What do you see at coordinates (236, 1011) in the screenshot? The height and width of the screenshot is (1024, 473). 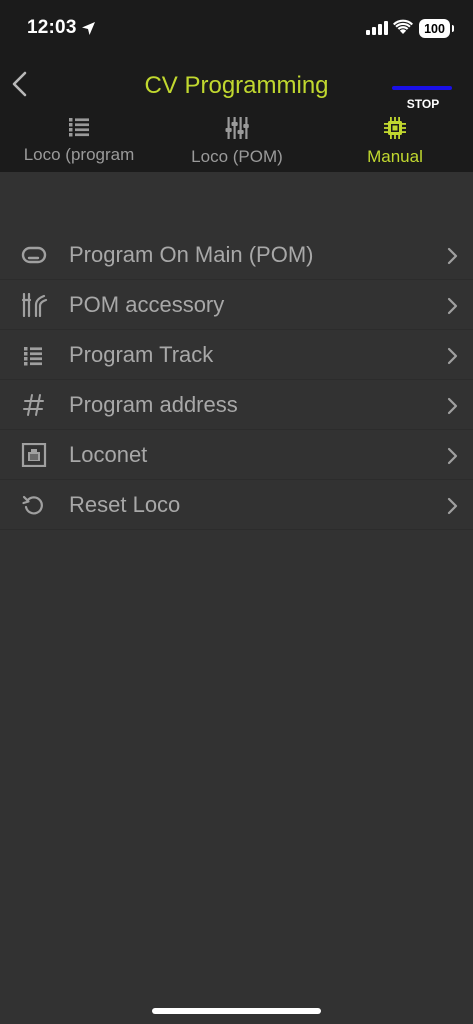 I see `home-indicator` at bounding box center [236, 1011].